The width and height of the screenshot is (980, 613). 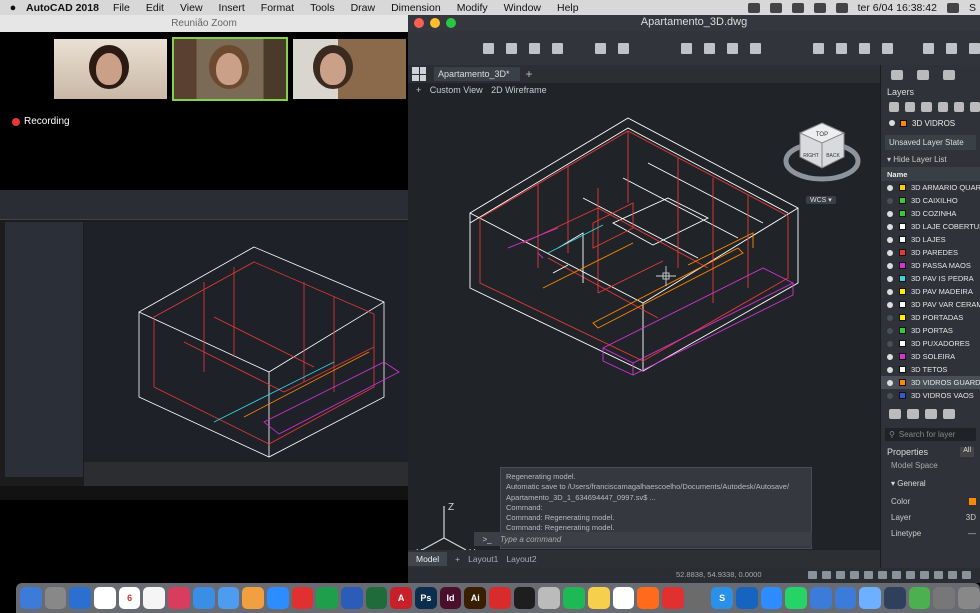 I want to click on new-file-icon, so click(x=488, y=48).